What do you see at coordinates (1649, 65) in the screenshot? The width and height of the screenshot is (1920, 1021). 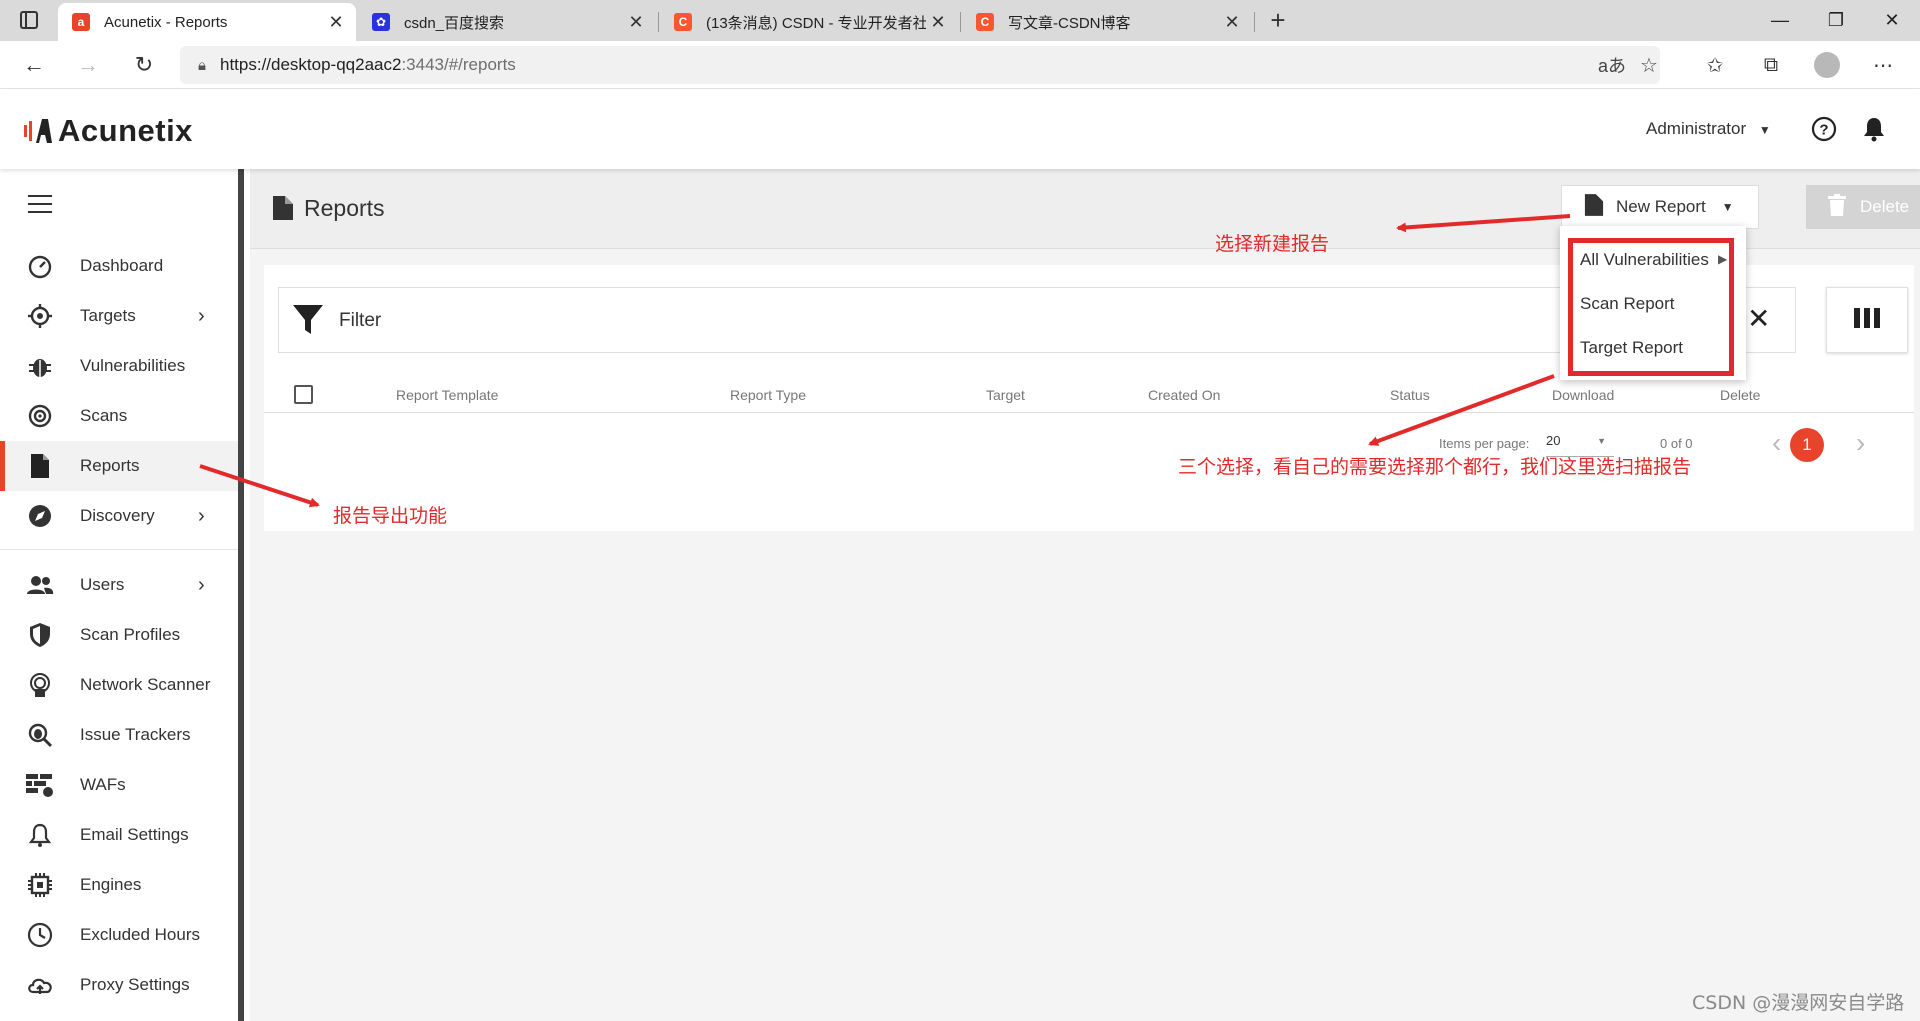 I see `add-favorite-icon: ☆` at bounding box center [1649, 65].